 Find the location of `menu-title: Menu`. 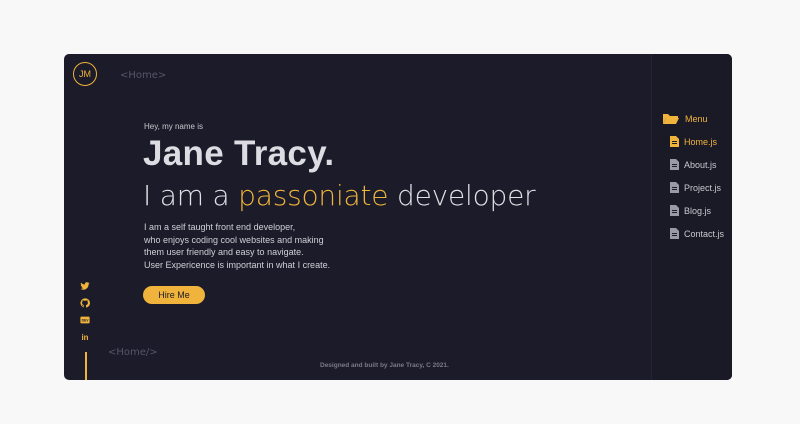

menu-title: Menu is located at coordinates (696, 119).